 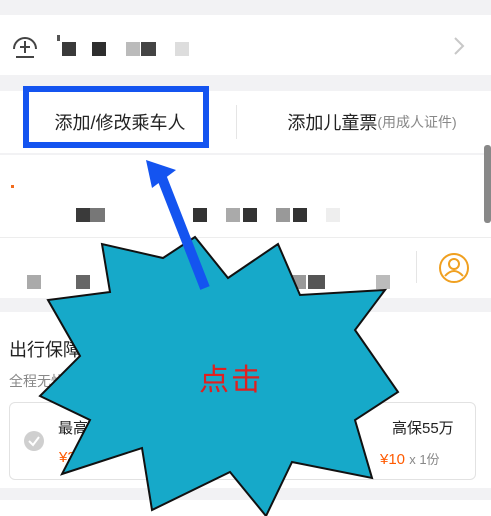 I want to click on annotation-text: 点击, so click(x=231, y=380).